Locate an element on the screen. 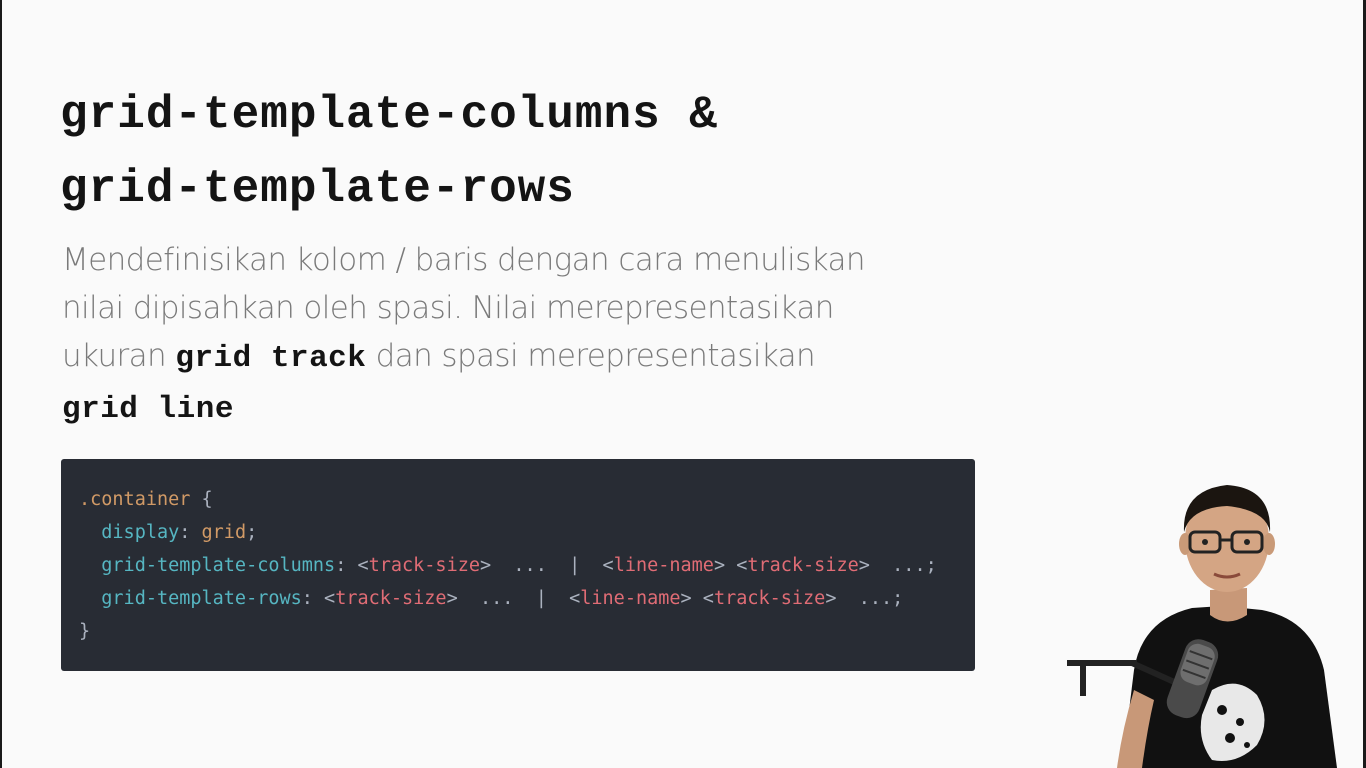 Image resolution: width=1366 pixels, height=768 pixels. code-selector: .container is located at coordinates (135, 499).